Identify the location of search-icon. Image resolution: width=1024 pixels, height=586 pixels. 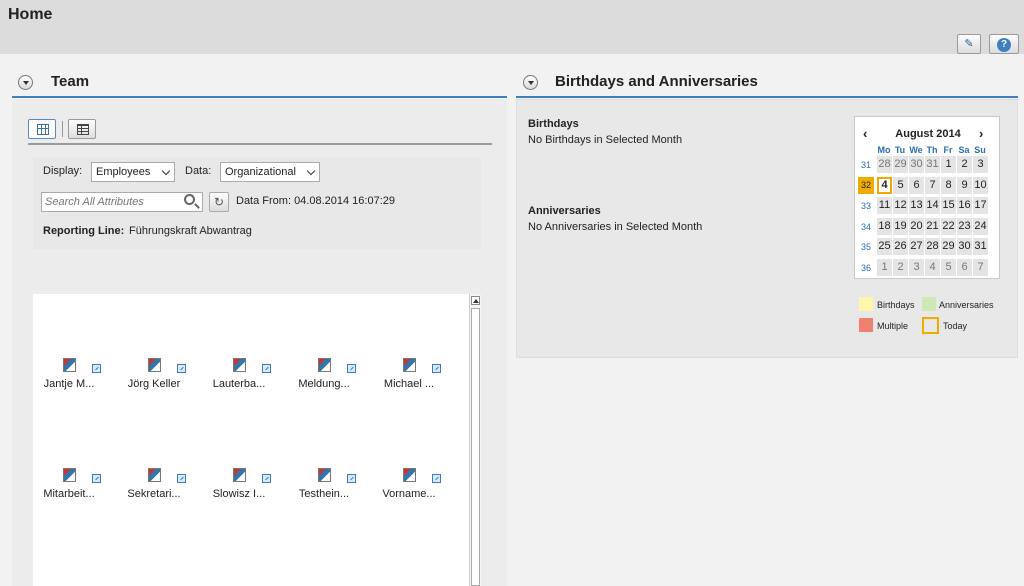
(189, 199).